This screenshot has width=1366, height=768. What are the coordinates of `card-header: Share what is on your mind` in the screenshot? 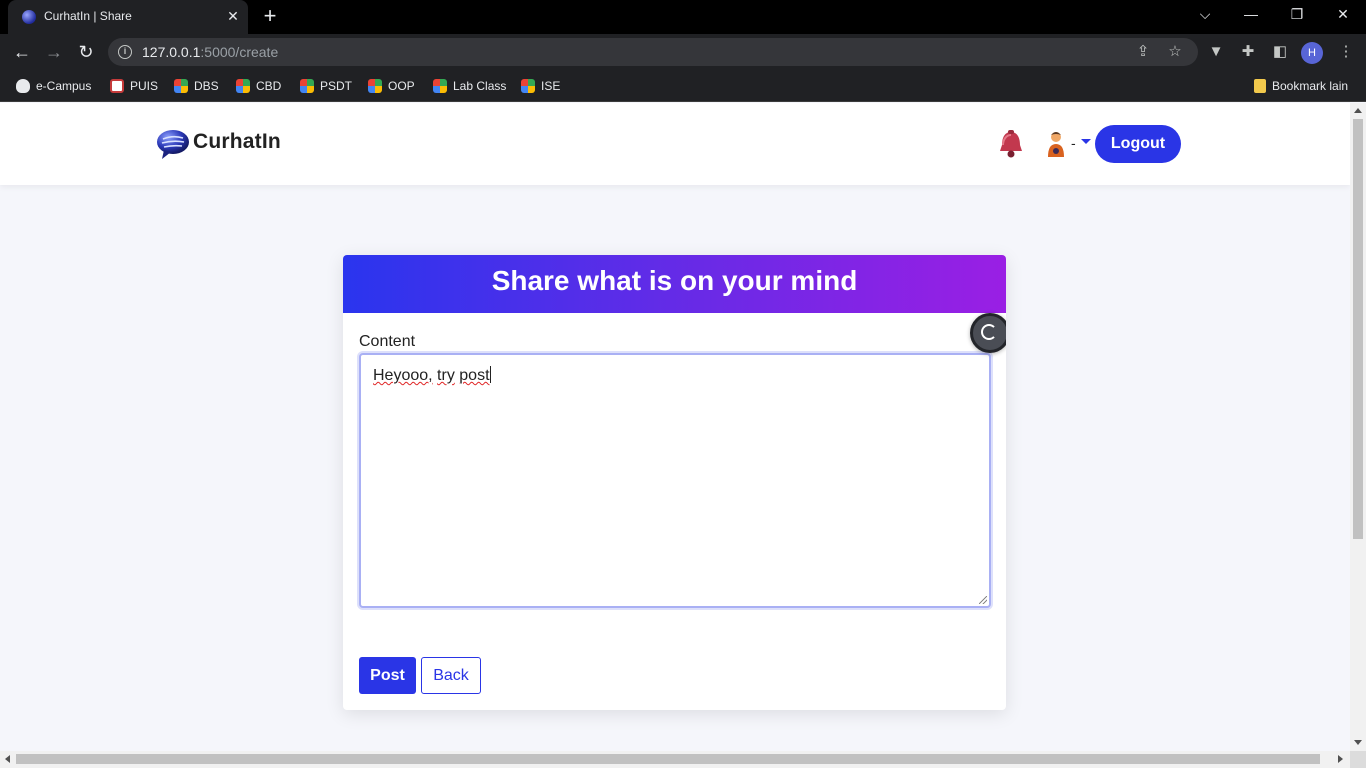 It's located at (674, 284).